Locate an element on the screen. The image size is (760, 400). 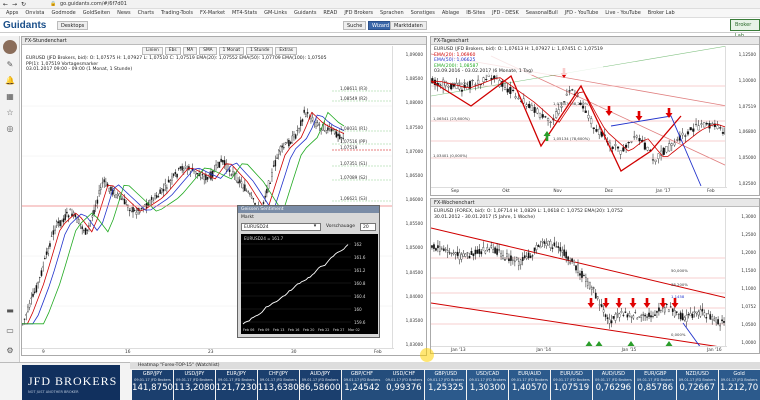
y-tick-label: 1,04500 is located at coordinates (414, 272).